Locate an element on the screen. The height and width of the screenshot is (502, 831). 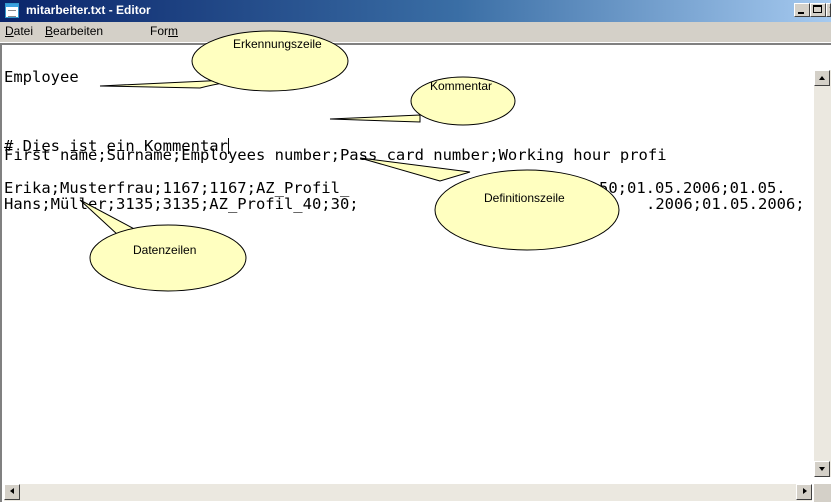
text-line-5: Hans;Müller;3135;3135;AZ_Profil_40;30; is located at coordinates (181, 204).